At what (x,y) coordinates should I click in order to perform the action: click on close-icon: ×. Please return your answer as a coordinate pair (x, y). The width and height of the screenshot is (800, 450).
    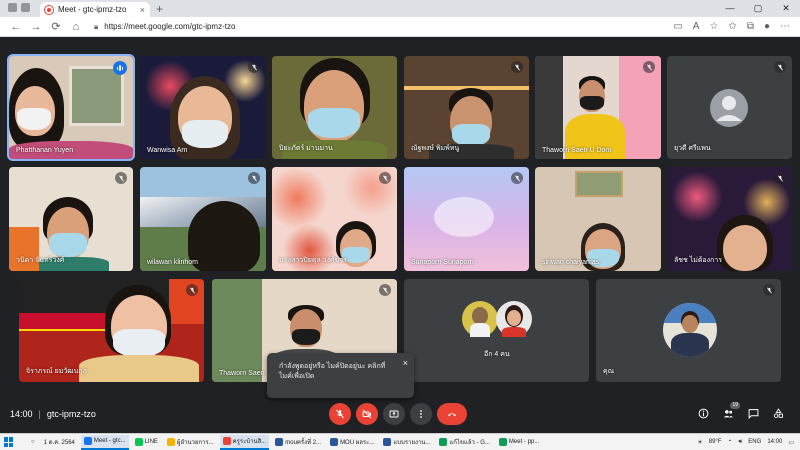
    Looking at the image, I should click on (405, 363).